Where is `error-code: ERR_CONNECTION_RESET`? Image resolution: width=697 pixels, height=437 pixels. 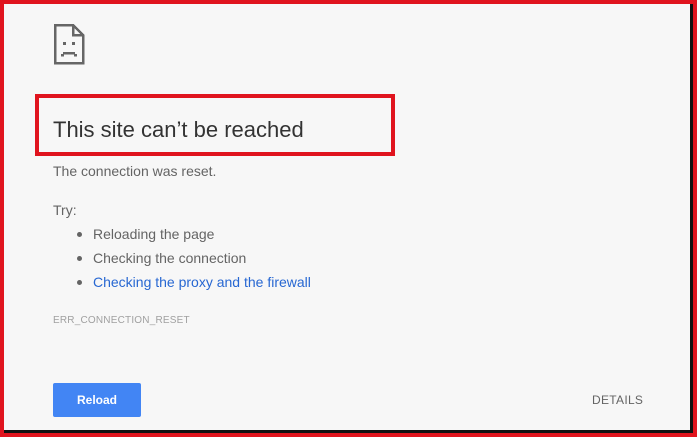 error-code: ERR_CONNECTION_RESET is located at coordinates (121, 320).